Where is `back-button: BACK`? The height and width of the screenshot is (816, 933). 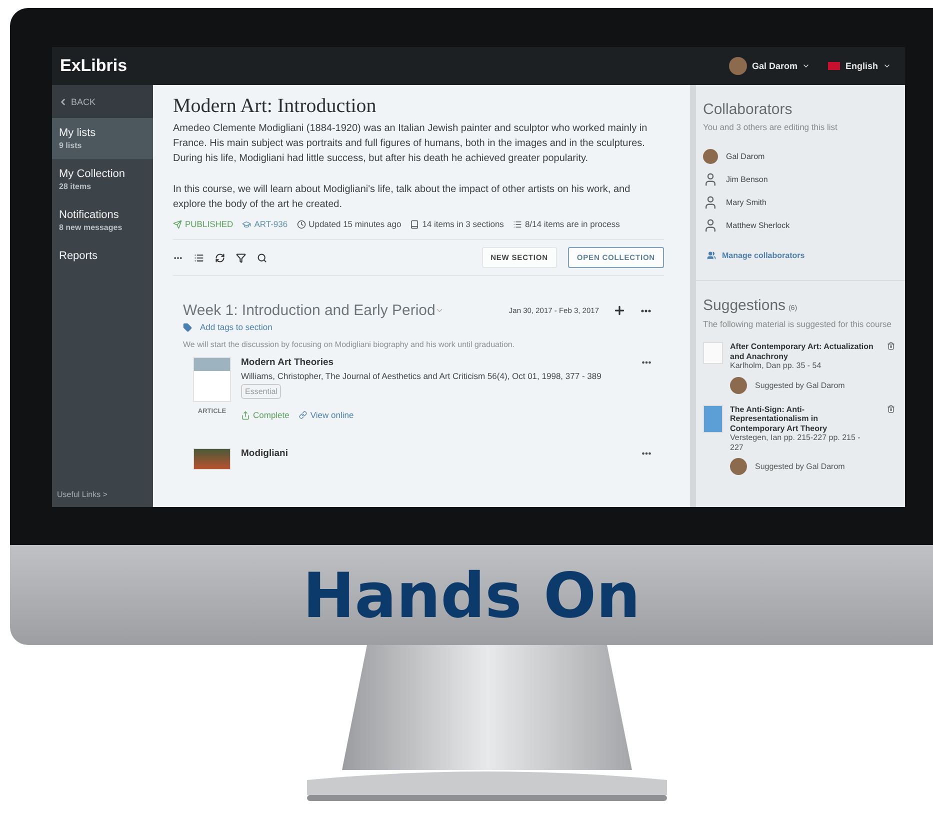 back-button: BACK is located at coordinates (102, 101).